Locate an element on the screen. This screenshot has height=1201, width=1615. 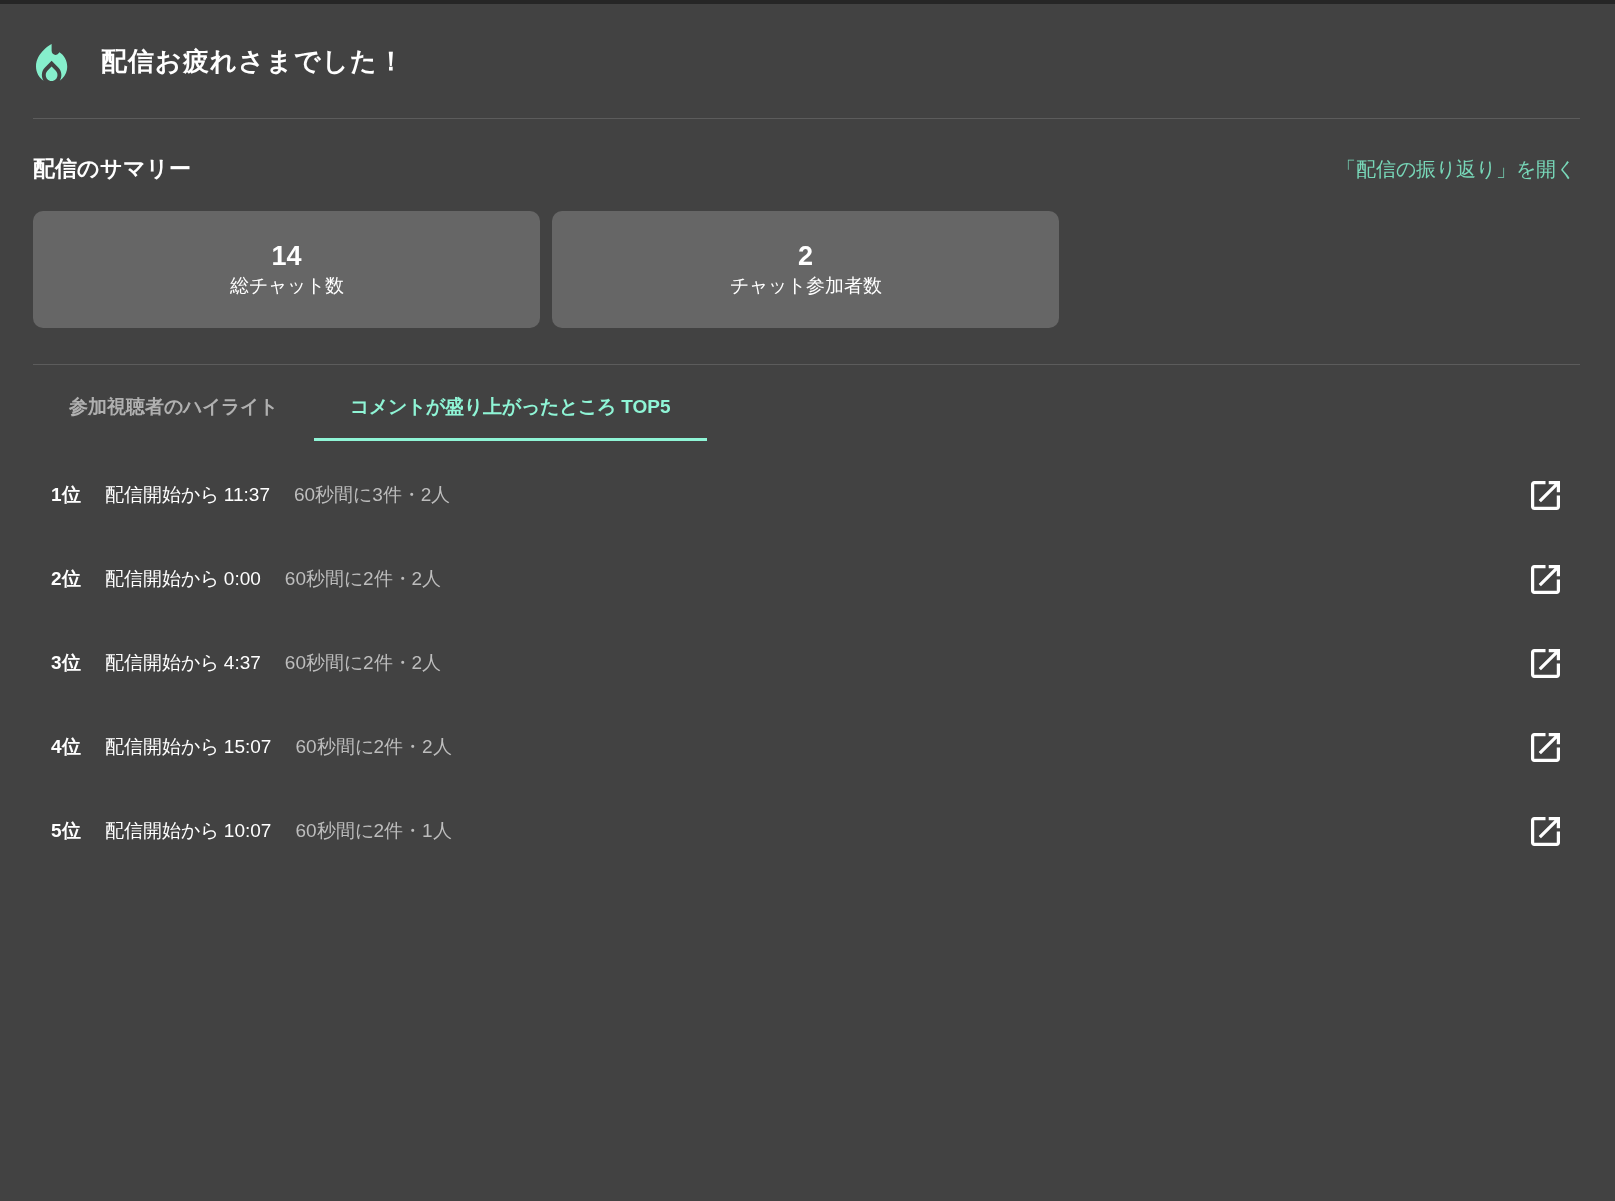
comment-count-text: 60秒間に3件・2人 is located at coordinates (372, 495).